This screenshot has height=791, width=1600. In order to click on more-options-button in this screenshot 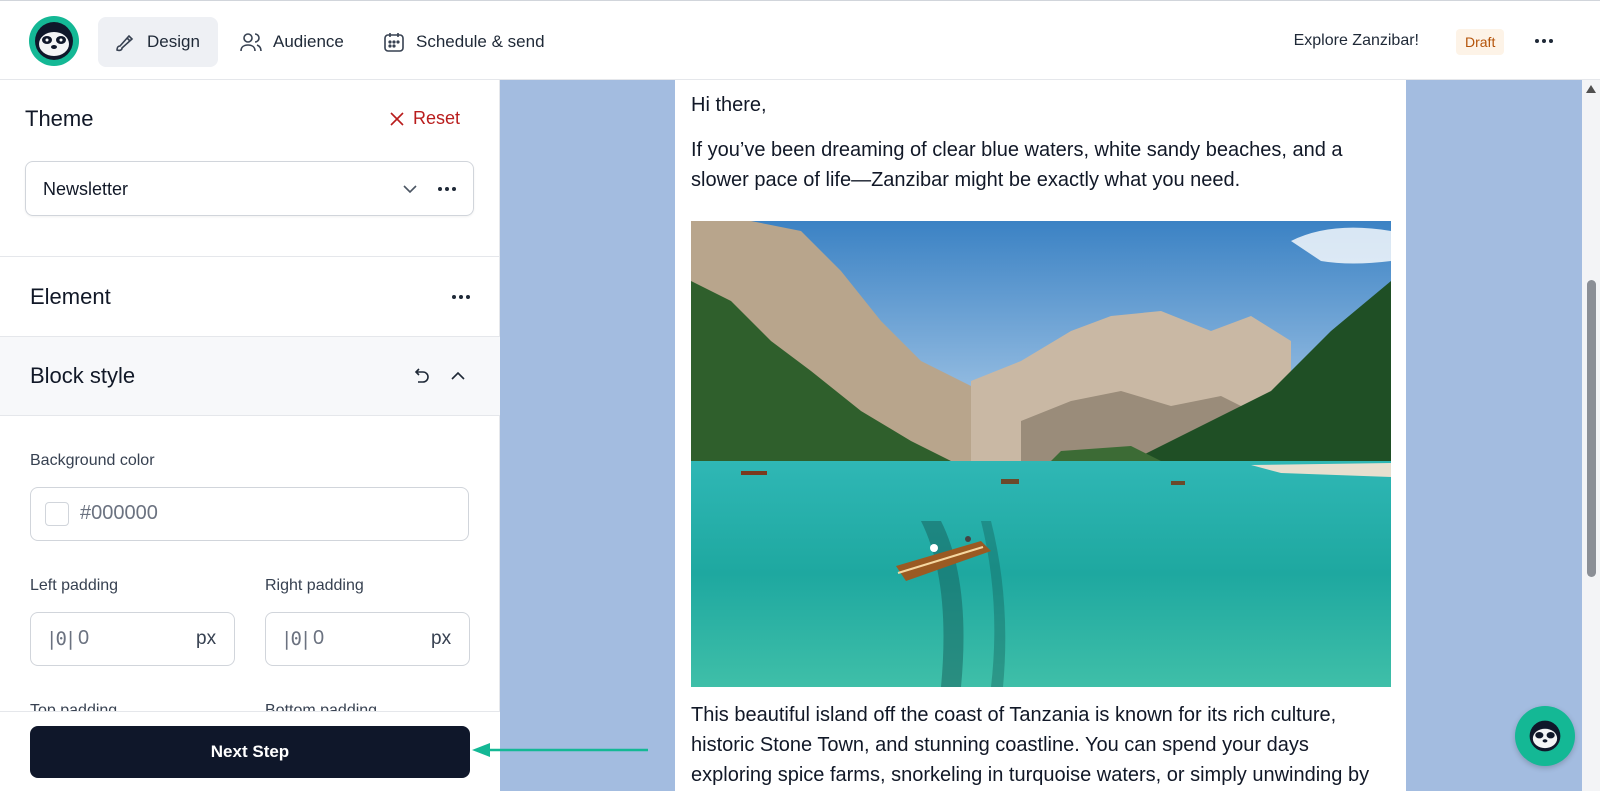, I will do `click(1544, 41)`.